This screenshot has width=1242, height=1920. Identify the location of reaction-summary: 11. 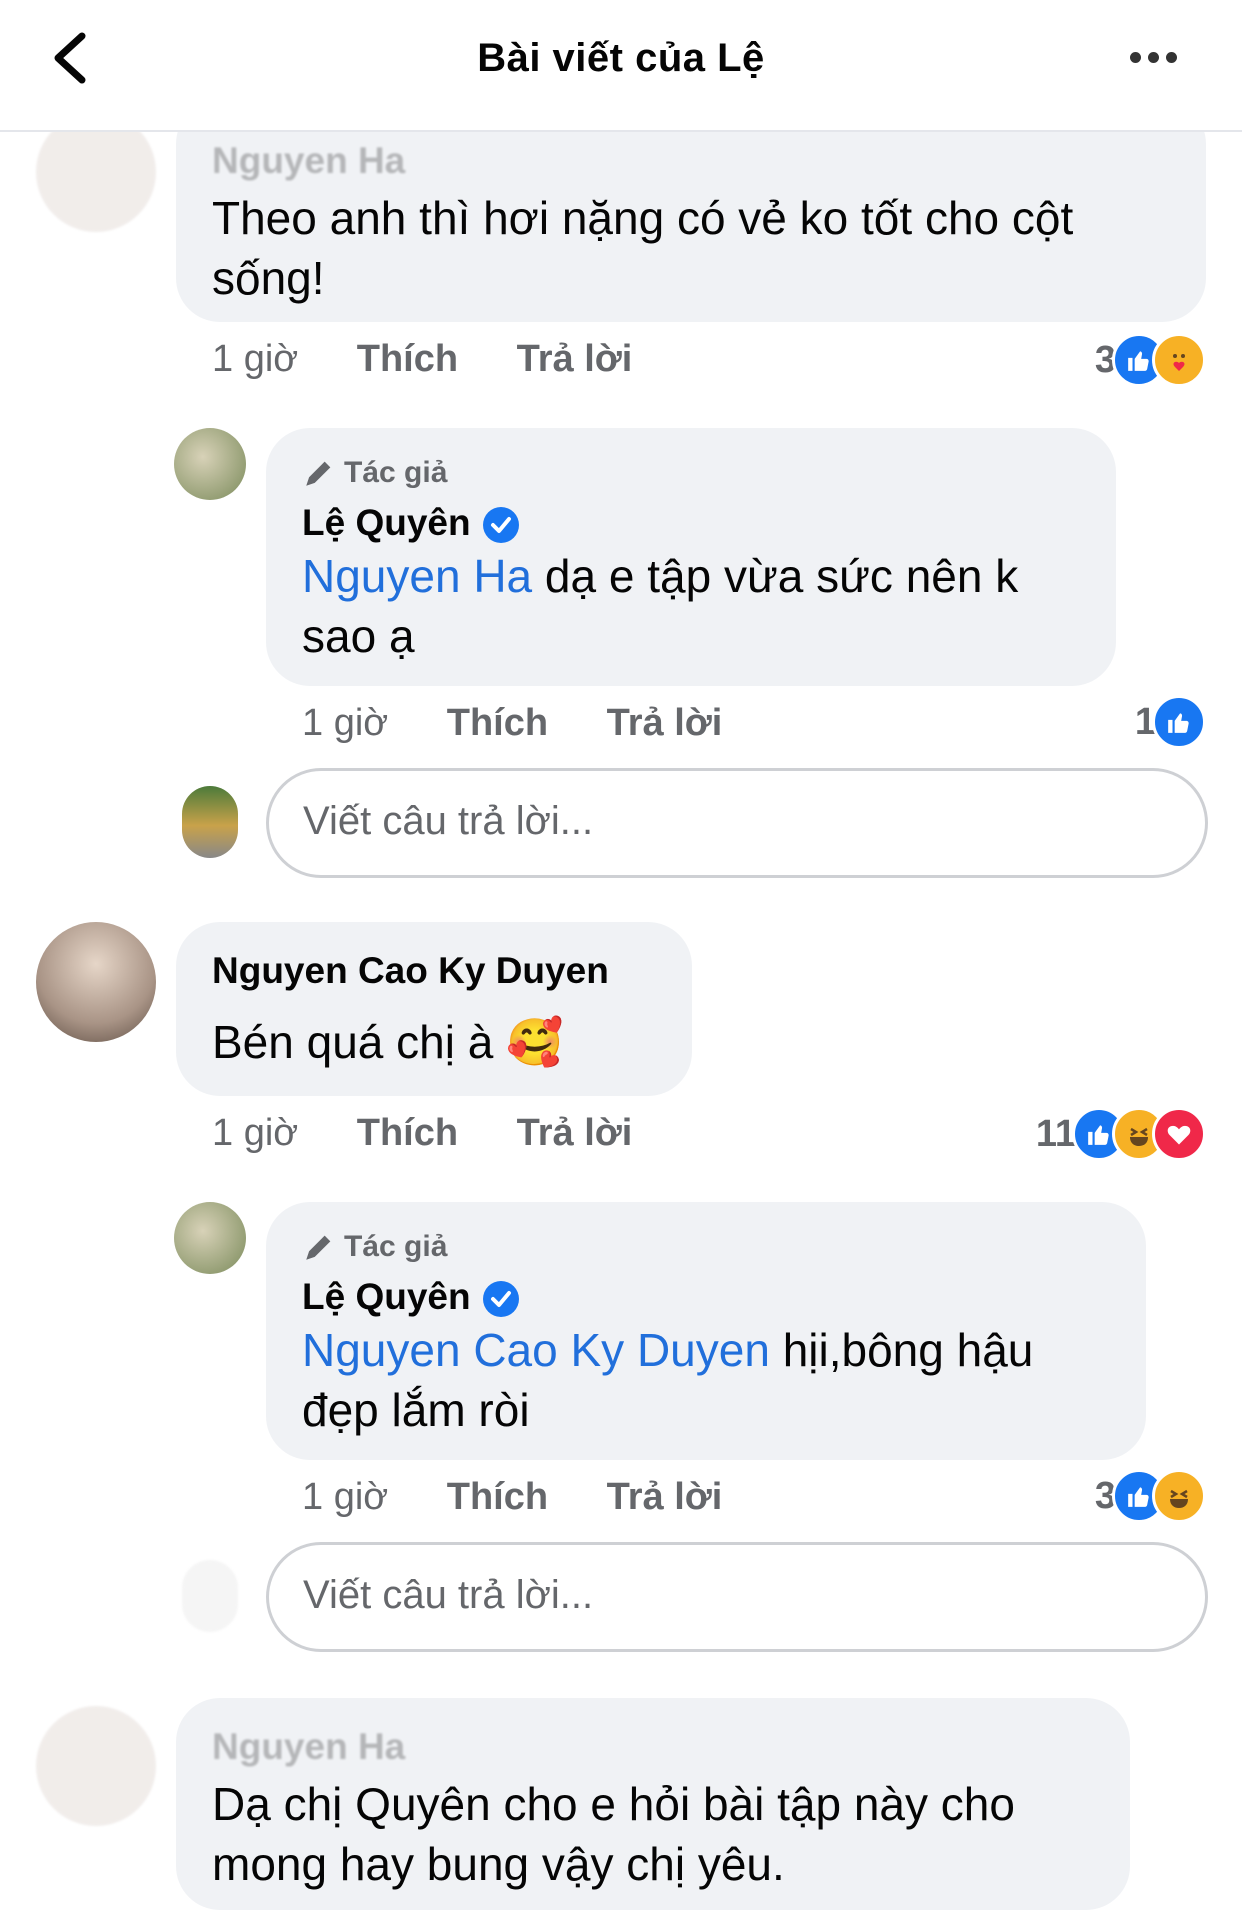
(1120, 1134).